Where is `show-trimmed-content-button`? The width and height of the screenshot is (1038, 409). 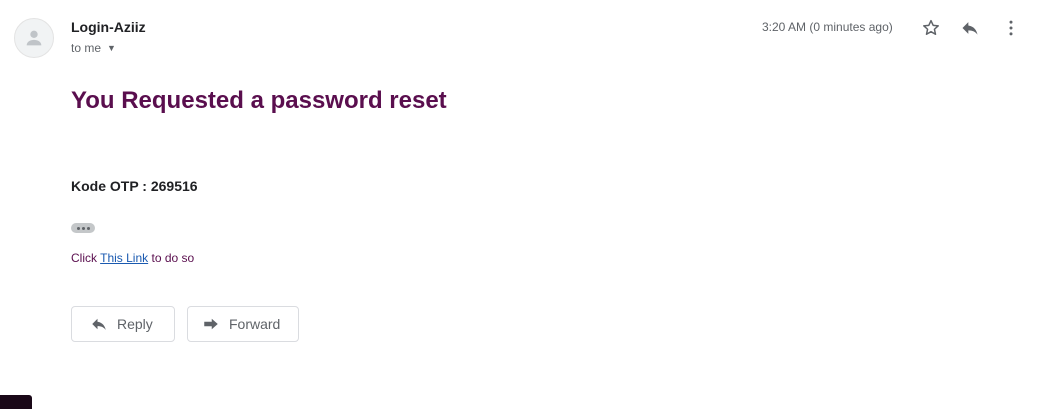 show-trimmed-content-button is located at coordinates (83, 228).